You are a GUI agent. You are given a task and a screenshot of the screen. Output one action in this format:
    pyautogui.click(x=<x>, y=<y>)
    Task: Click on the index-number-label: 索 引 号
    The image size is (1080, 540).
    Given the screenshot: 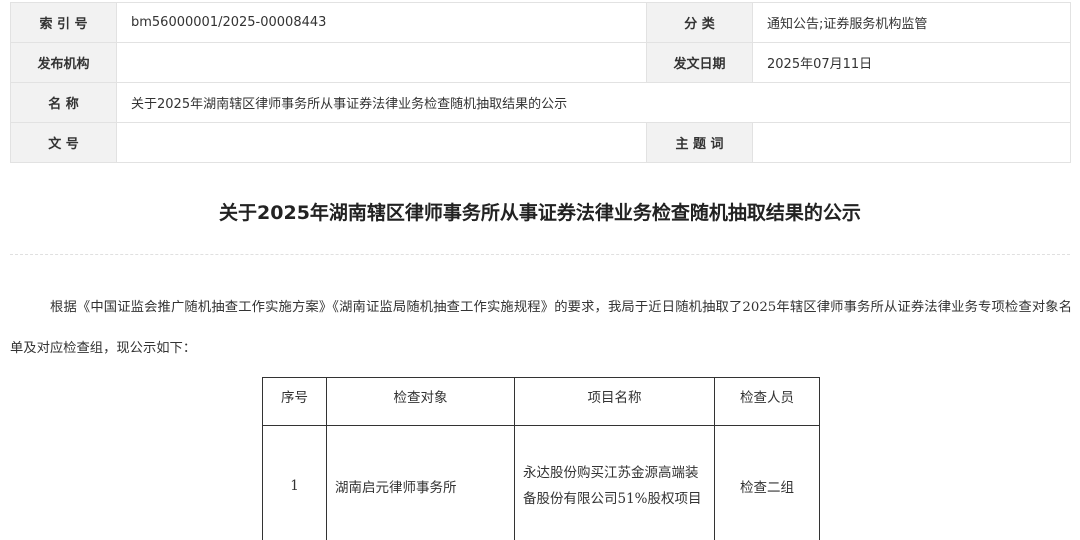 What is the action you would take?
    pyautogui.click(x=63, y=22)
    